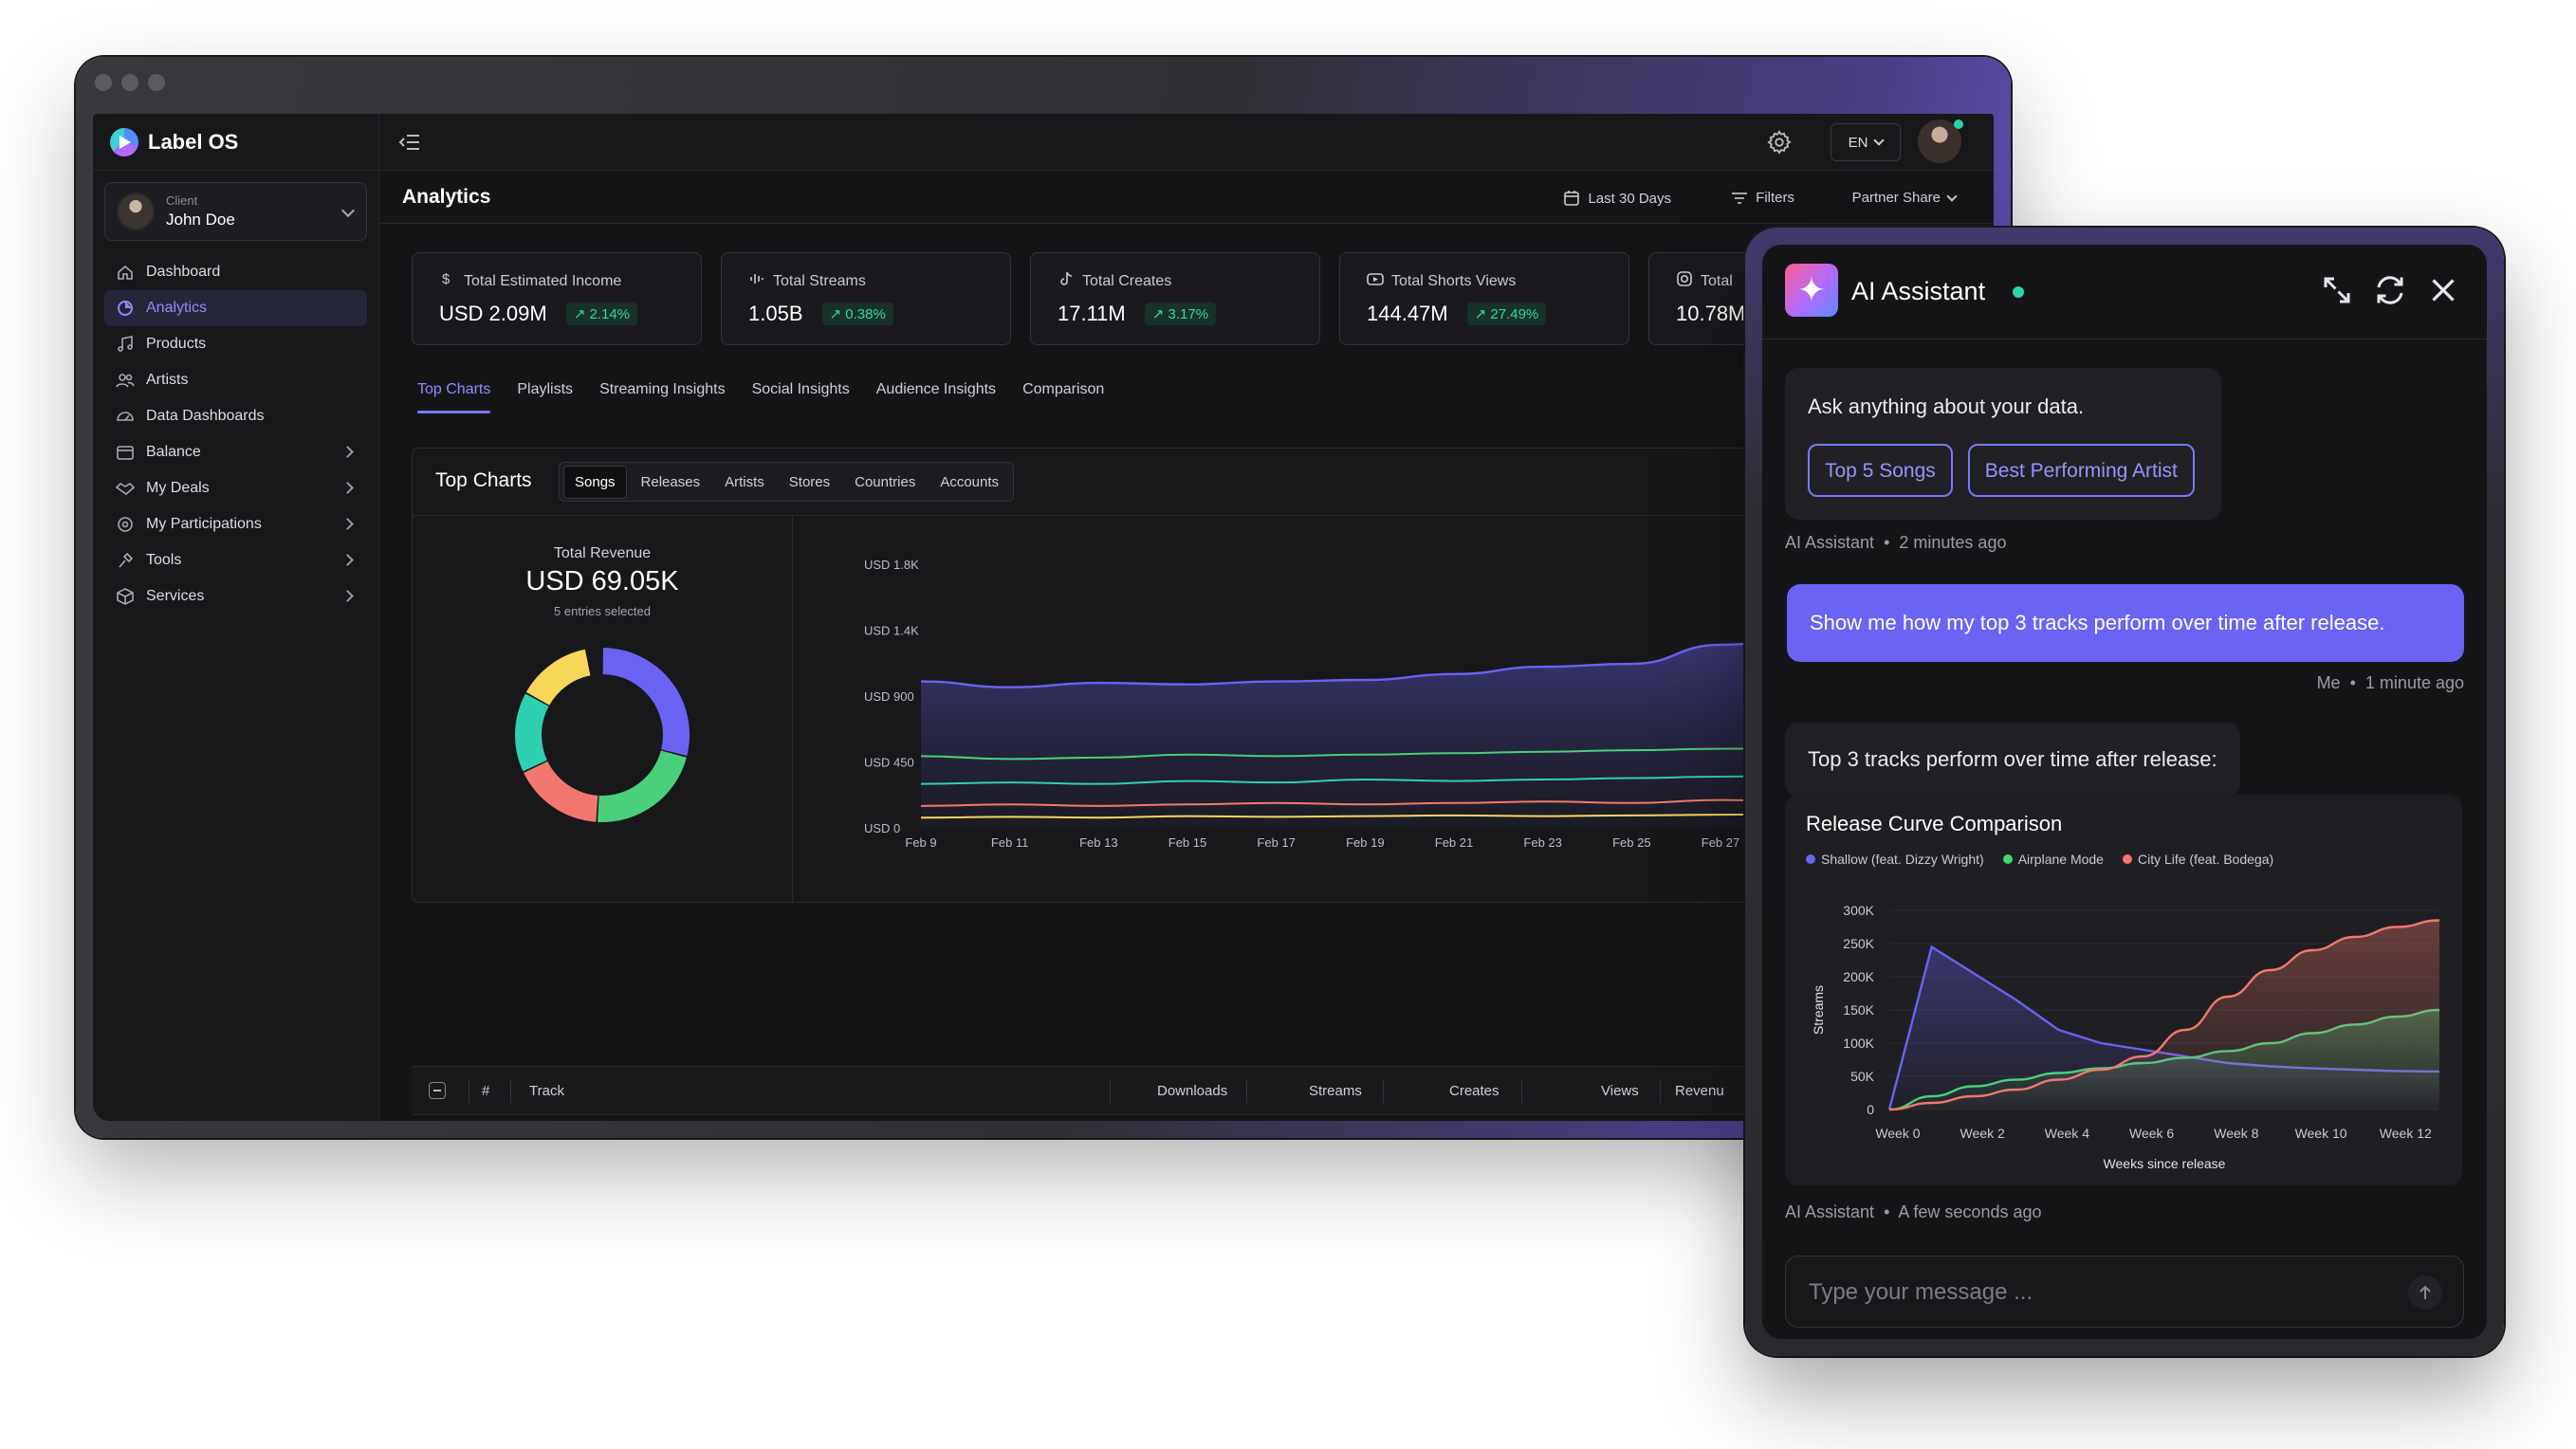  Describe the element at coordinates (545, 397) in the screenshot. I see `tab-playlists: Playlists` at that location.